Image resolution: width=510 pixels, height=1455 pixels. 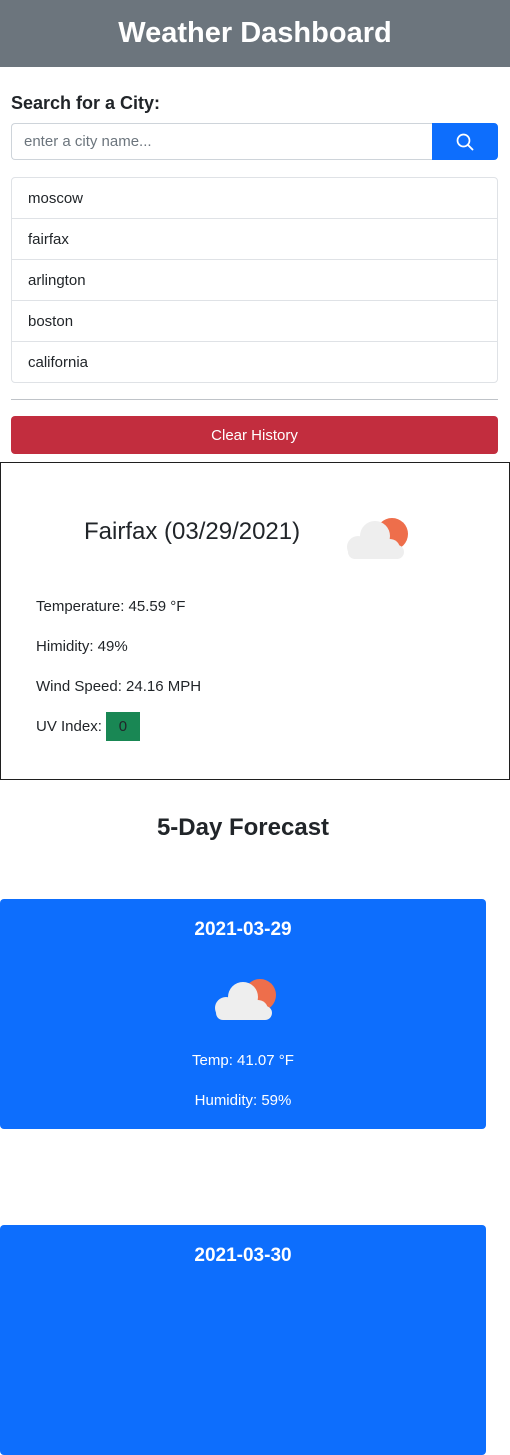 I want to click on current-humidity: Himidity: 49%, so click(x=82, y=646).